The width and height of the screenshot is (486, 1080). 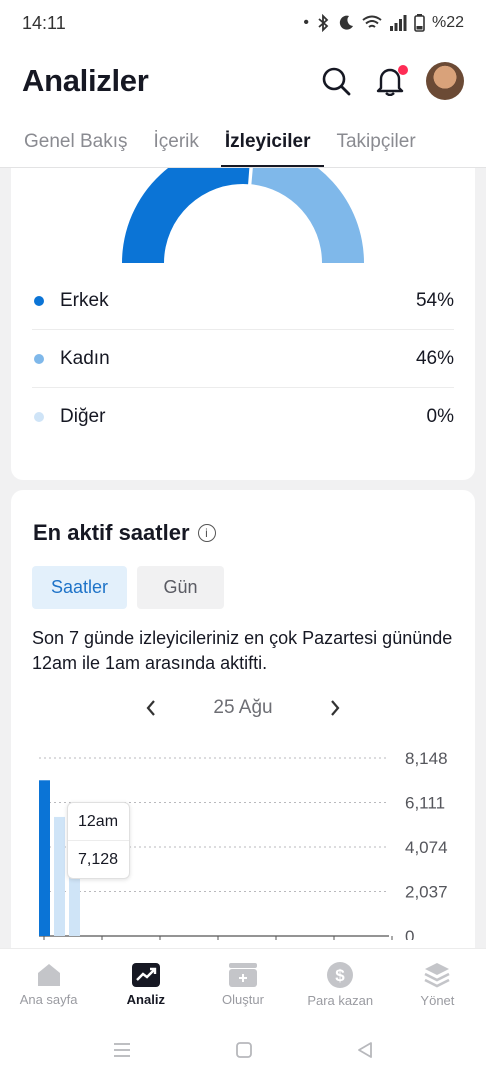 I want to click on status-bar: 14:11 • %22, so click(x=243, y=23).